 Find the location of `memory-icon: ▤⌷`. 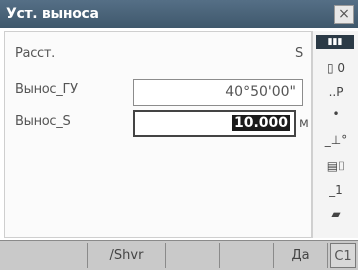

memory-icon: ▤⌷ is located at coordinates (336, 166).